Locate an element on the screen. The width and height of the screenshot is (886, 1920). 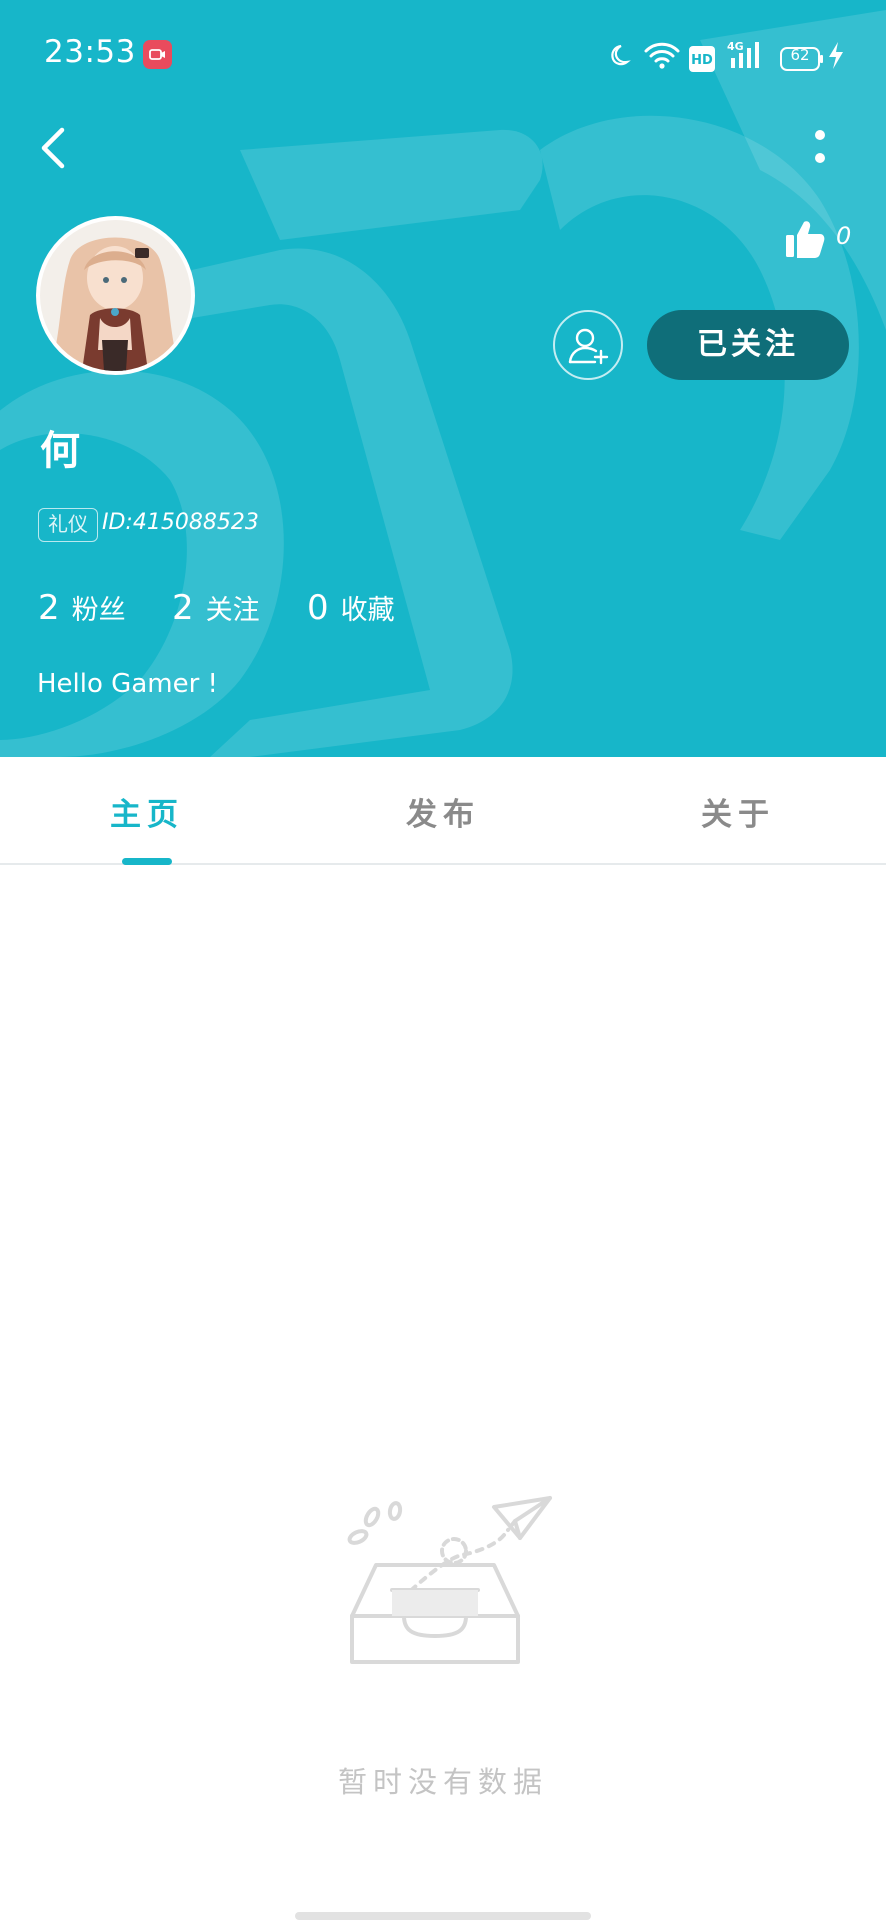
home-indicator is located at coordinates (443, 1916).